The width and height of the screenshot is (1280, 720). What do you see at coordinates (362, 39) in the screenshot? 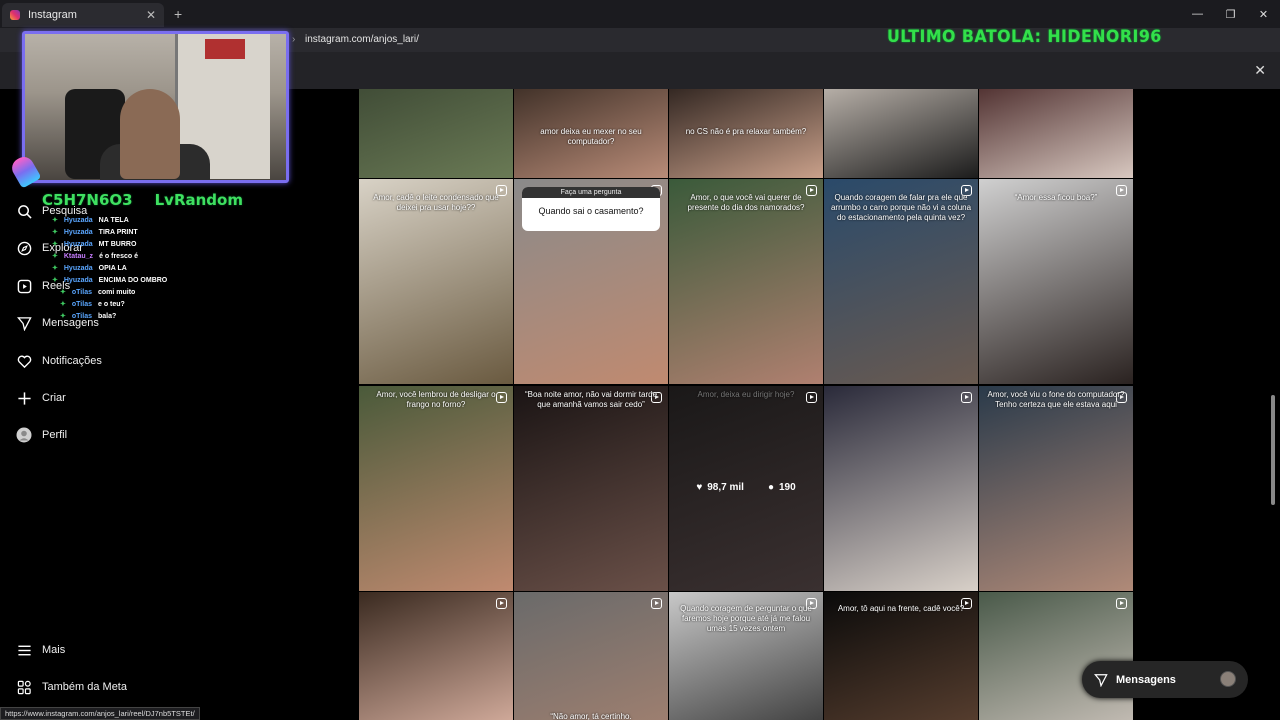
I see `url-text: instagram.com/anjos_lari/` at bounding box center [362, 39].